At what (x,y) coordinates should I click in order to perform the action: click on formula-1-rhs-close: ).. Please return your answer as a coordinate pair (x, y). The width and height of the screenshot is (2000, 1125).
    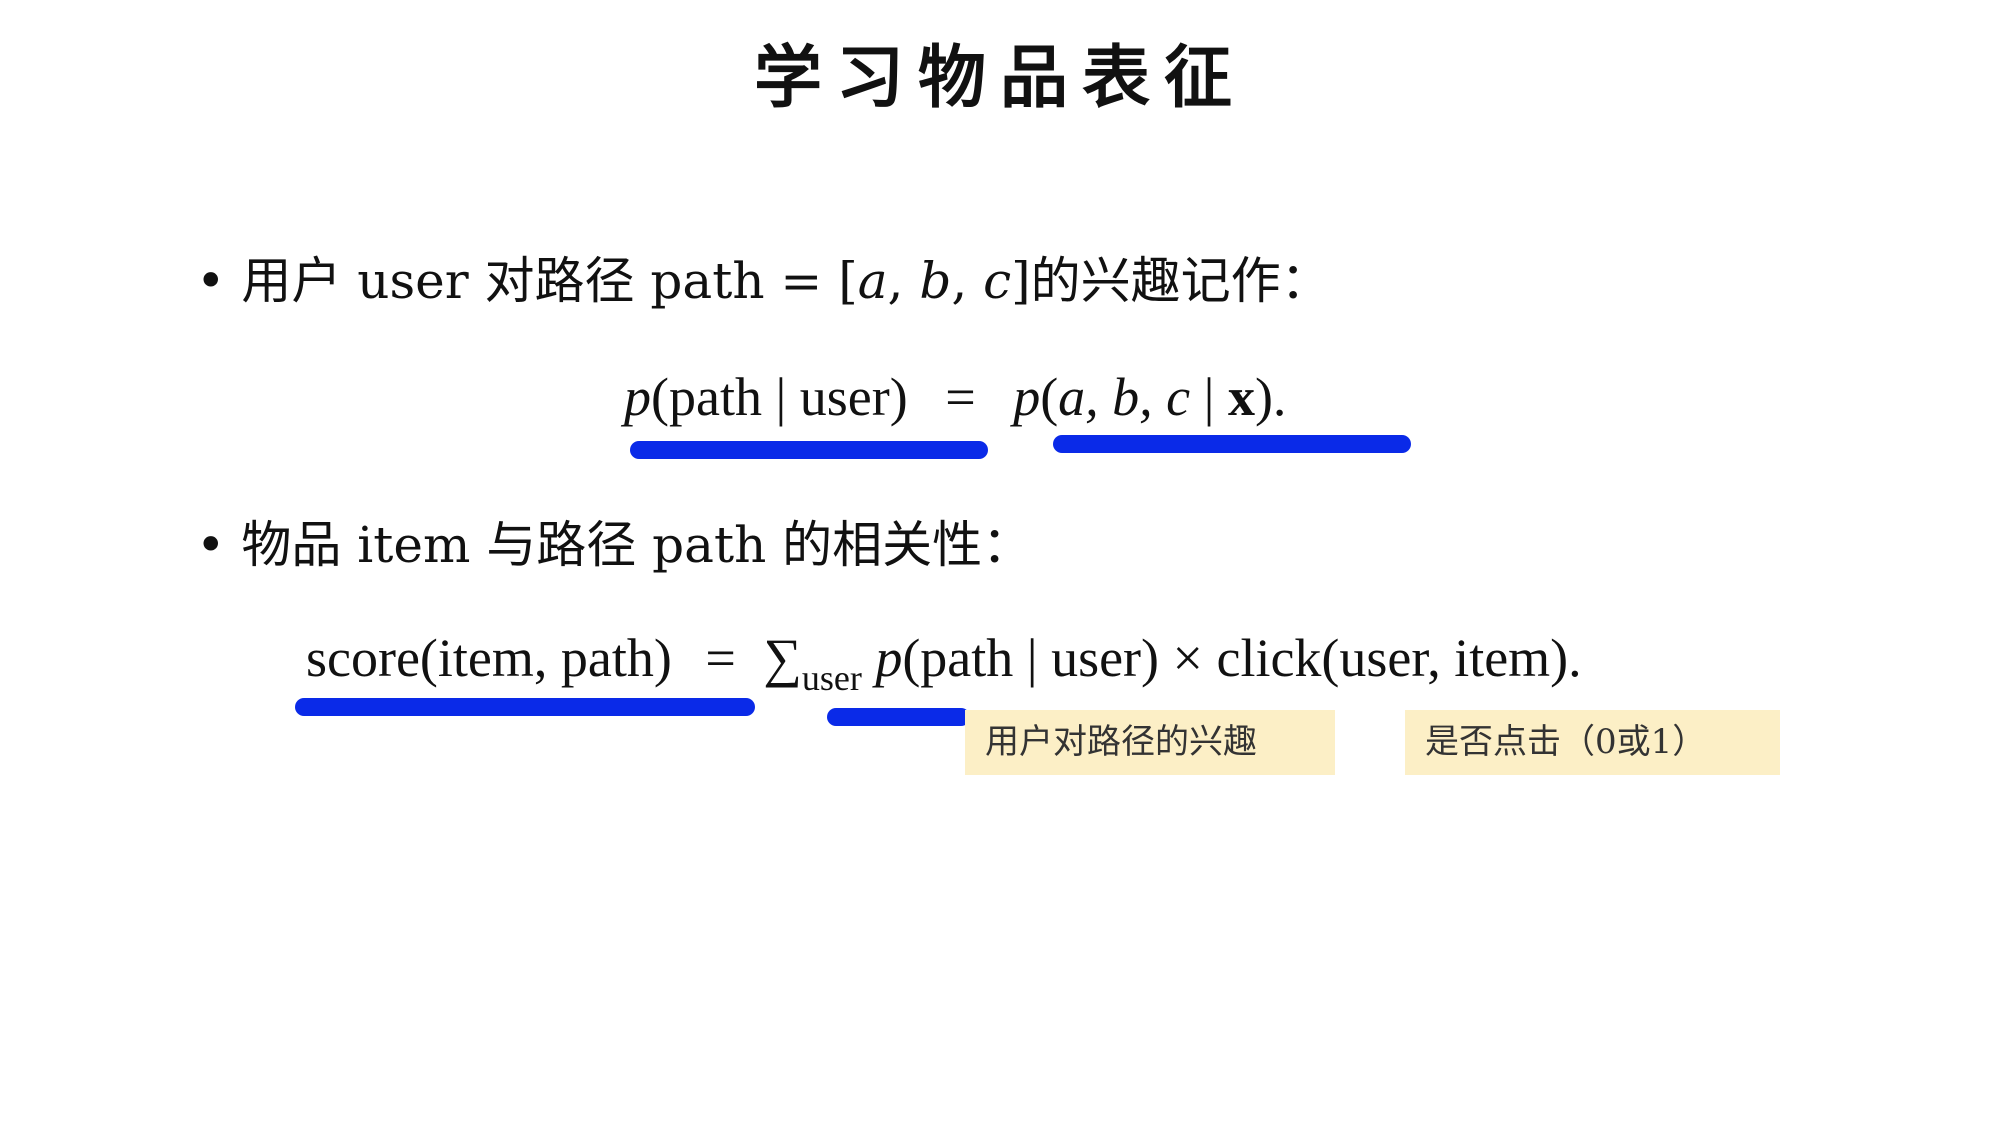
    Looking at the image, I should click on (1270, 397).